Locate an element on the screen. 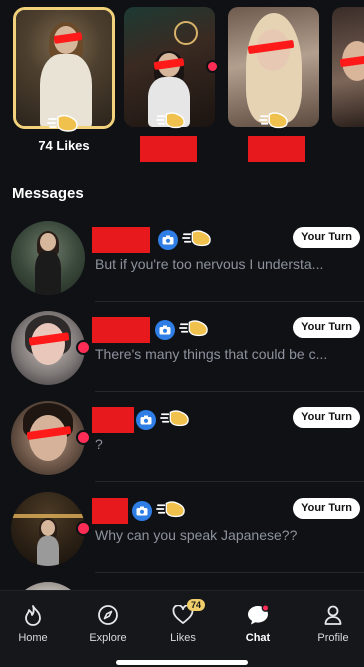 This screenshot has width=364, height=667. flame-icon is located at coordinates (33, 615).